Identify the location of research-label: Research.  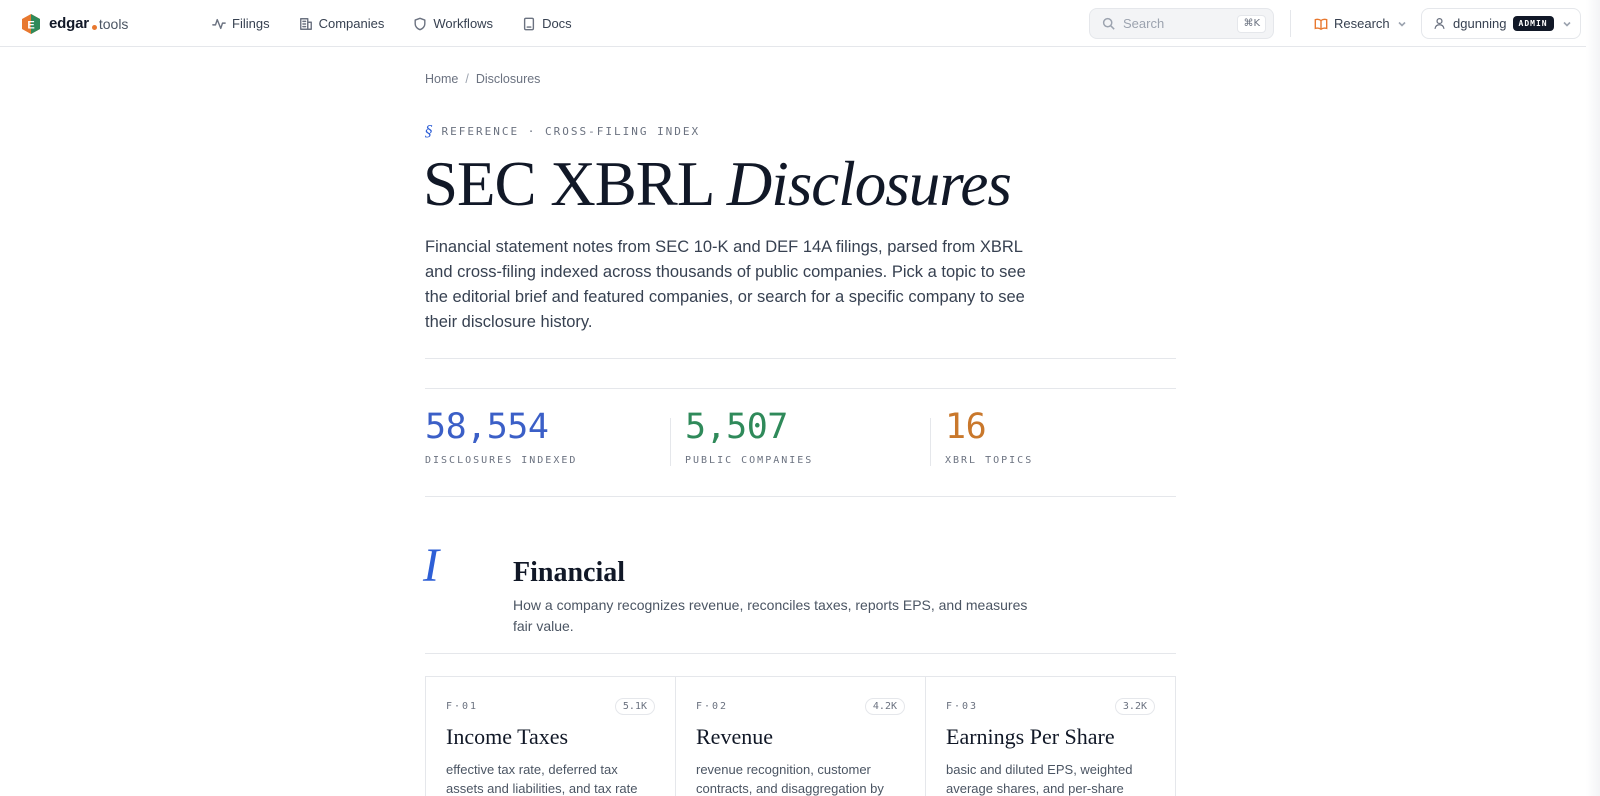
(1362, 23).